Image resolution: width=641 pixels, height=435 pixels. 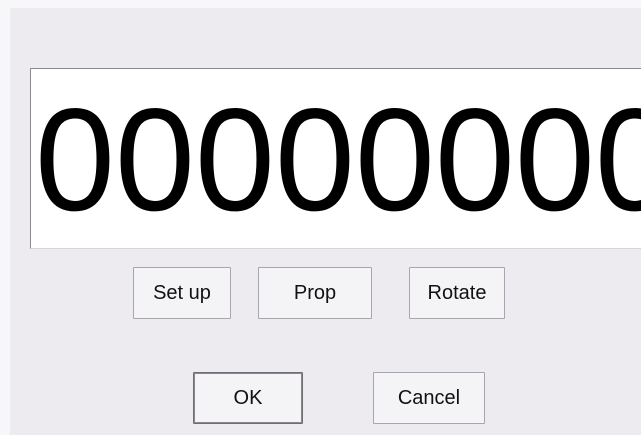 What do you see at coordinates (315, 293) in the screenshot?
I see `prop-button: Prop` at bounding box center [315, 293].